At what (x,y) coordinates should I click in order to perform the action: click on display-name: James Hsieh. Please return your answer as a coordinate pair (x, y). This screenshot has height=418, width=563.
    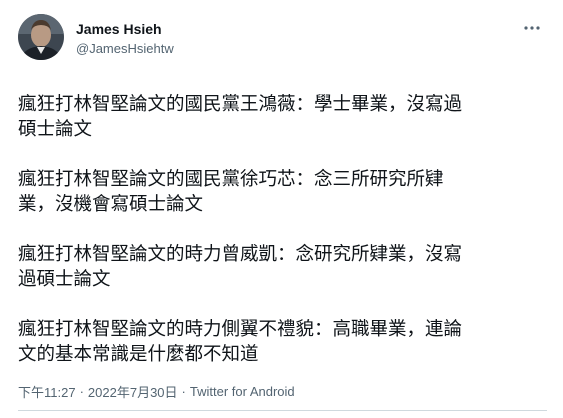
    Looking at the image, I should click on (125, 29).